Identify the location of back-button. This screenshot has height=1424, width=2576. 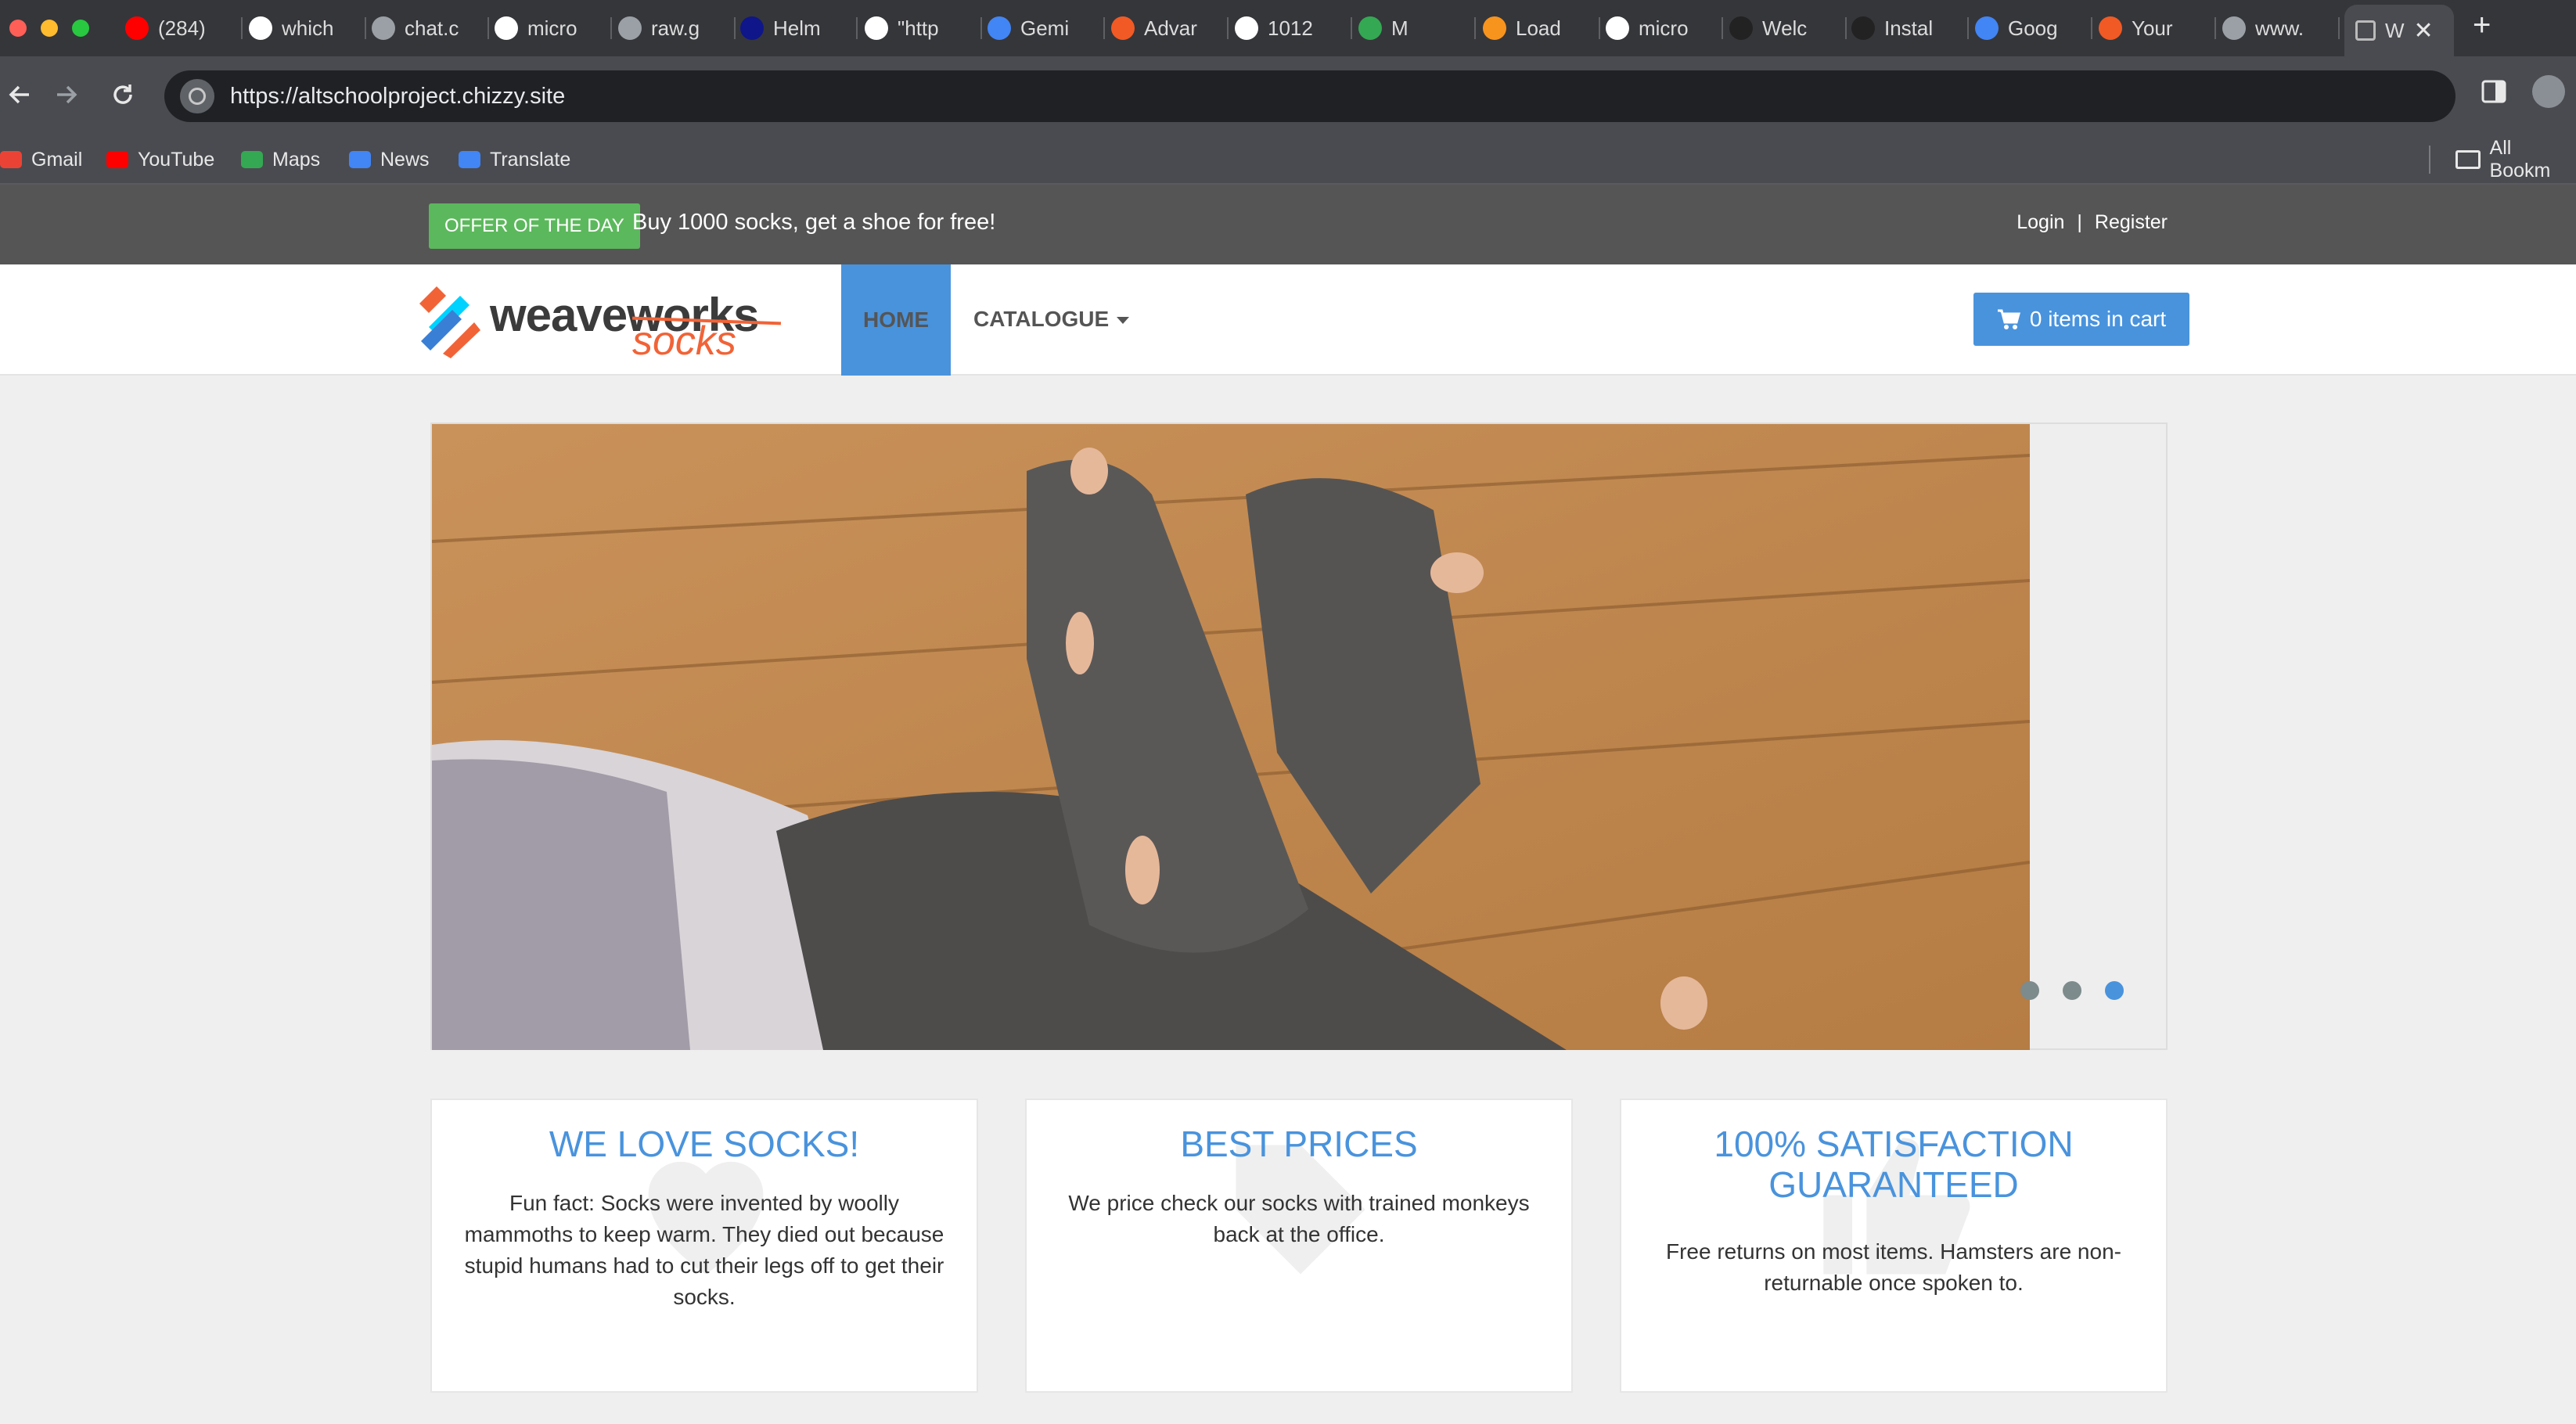
(20, 94).